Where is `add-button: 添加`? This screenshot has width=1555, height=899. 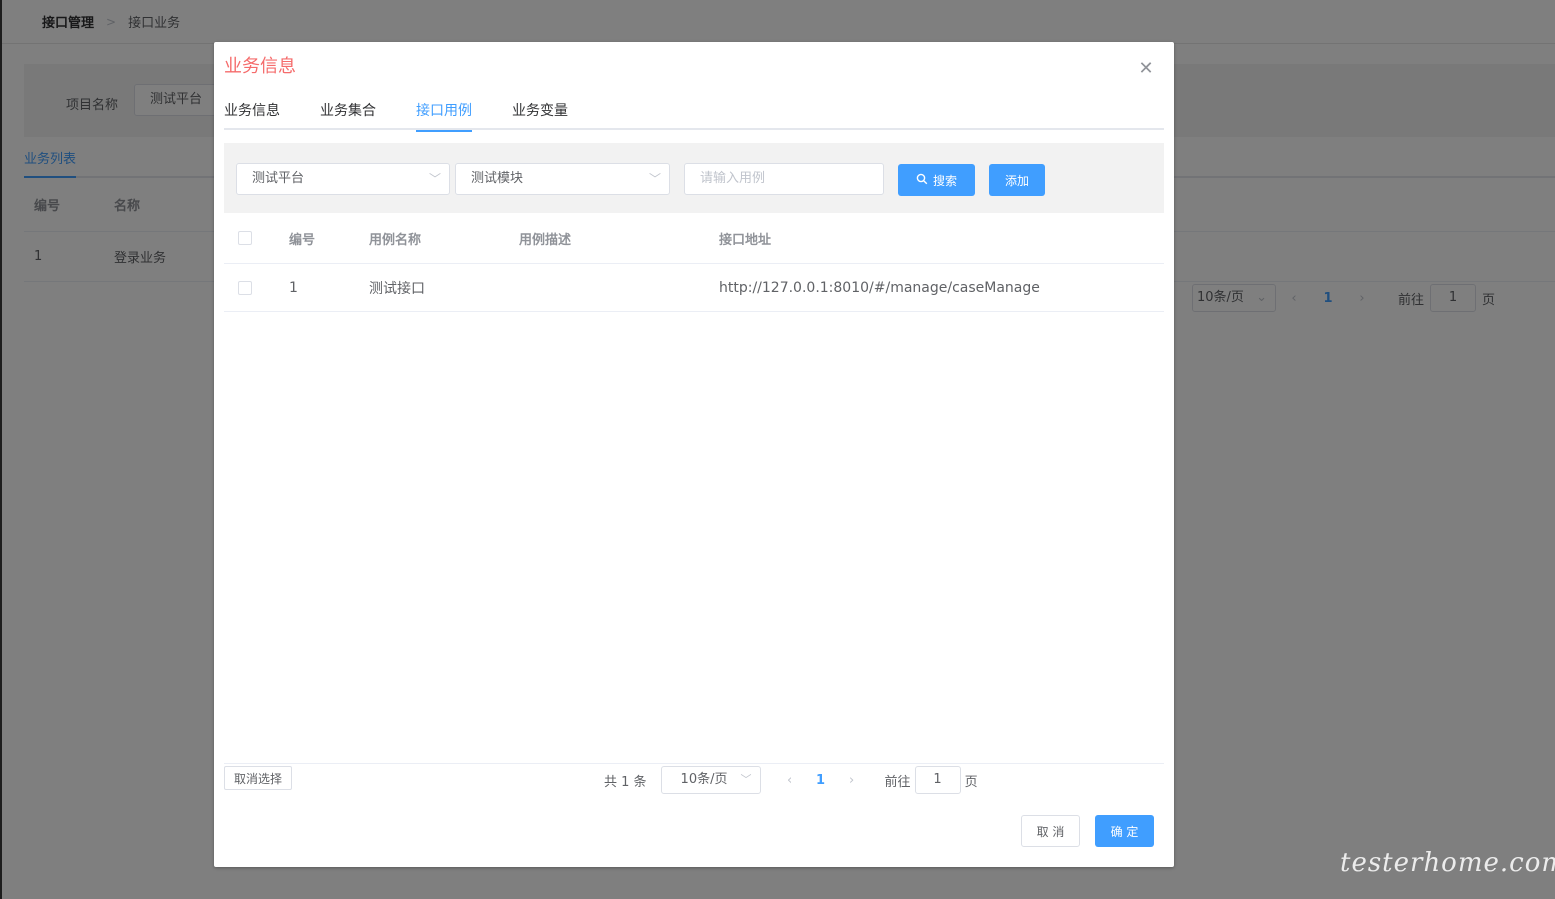
add-button: 添加 is located at coordinates (1017, 180).